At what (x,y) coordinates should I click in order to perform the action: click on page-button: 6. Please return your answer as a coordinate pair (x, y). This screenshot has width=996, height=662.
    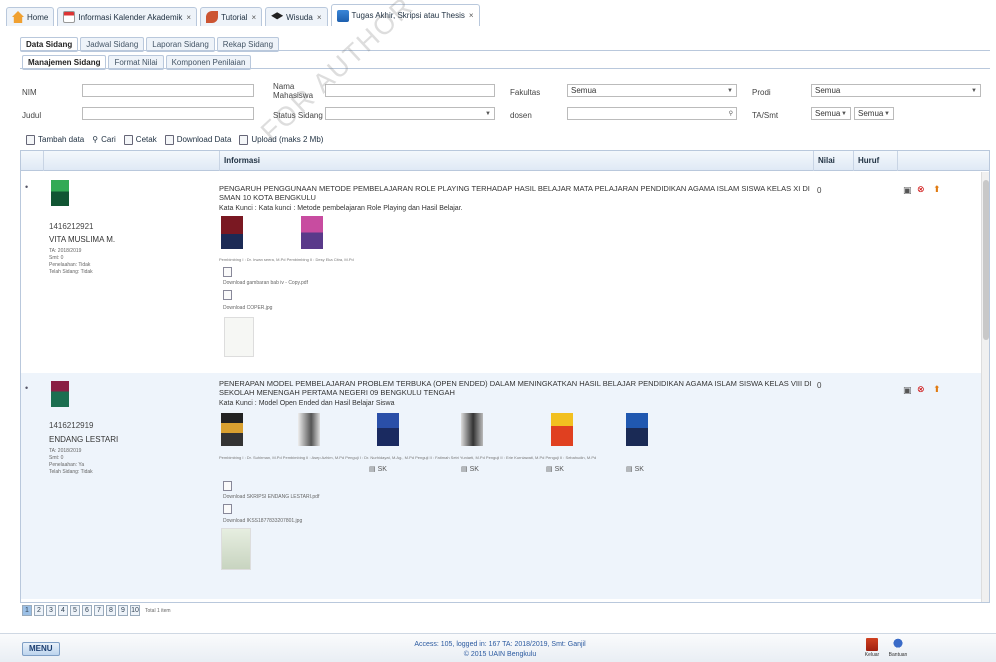
    Looking at the image, I should click on (87, 610).